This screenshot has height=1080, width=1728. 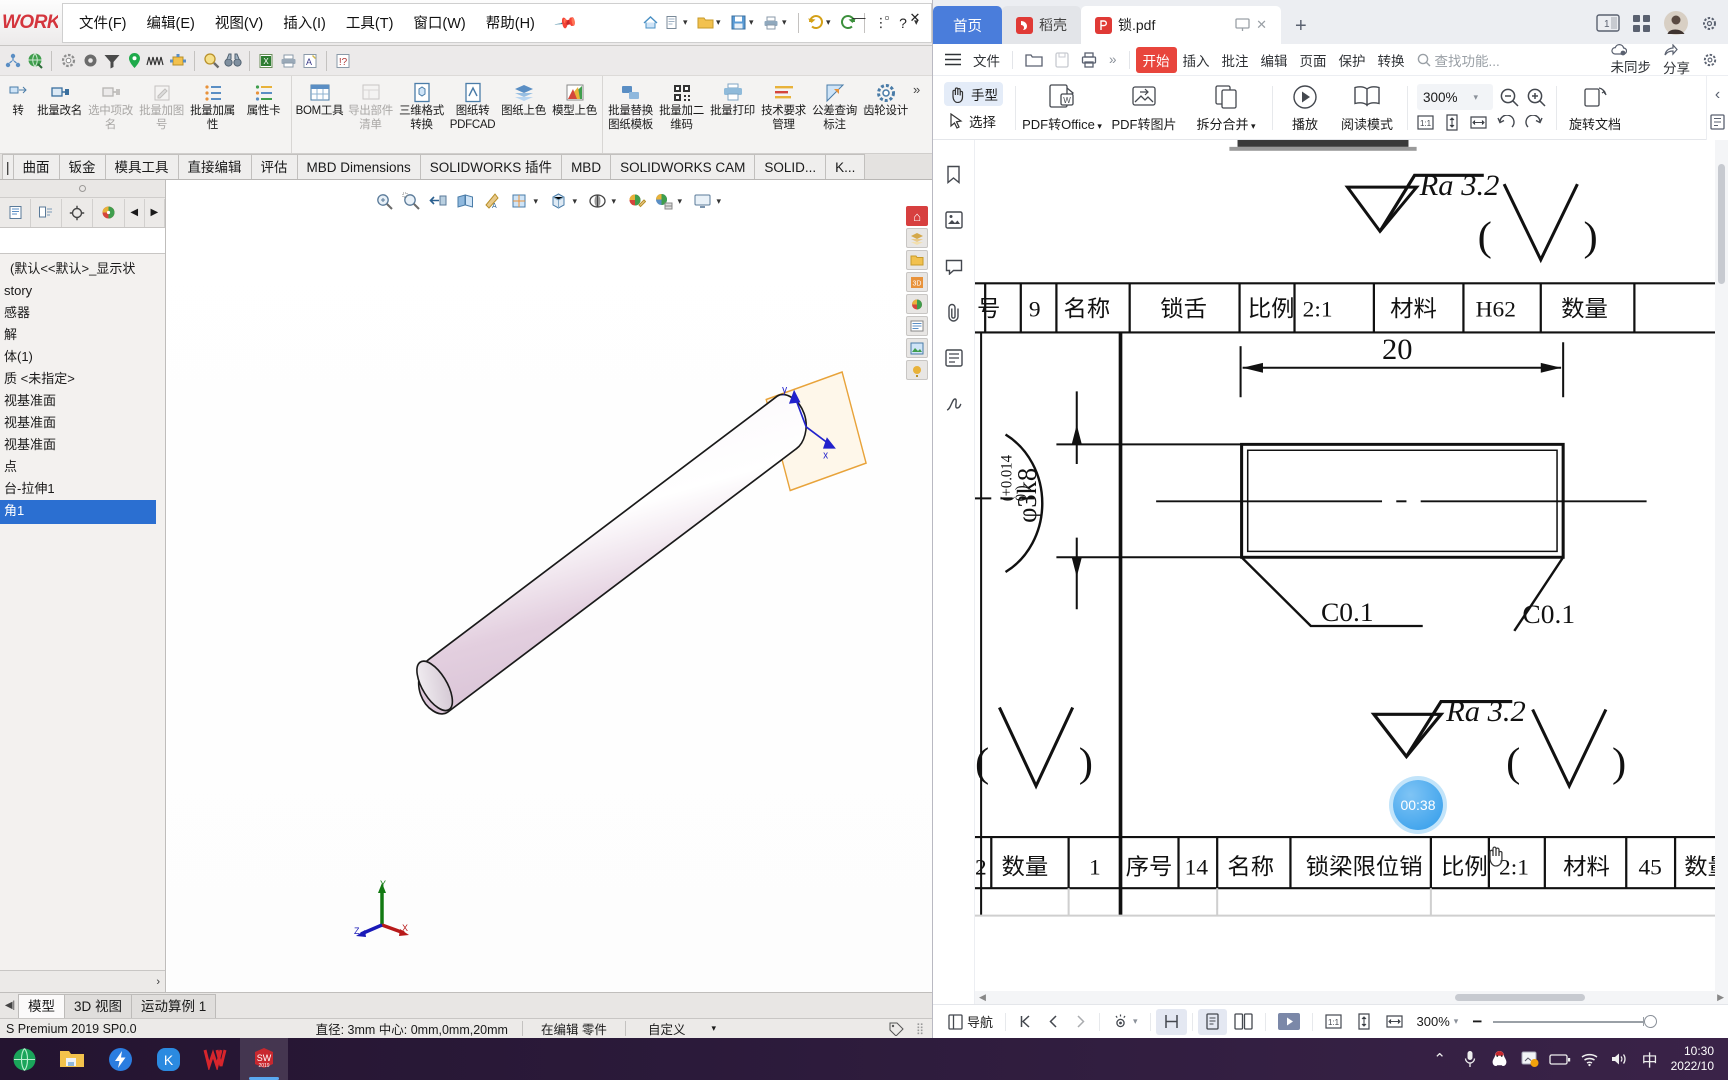 What do you see at coordinates (304, 22) in the screenshot?
I see `menu-insert: 插入(I)` at bounding box center [304, 22].